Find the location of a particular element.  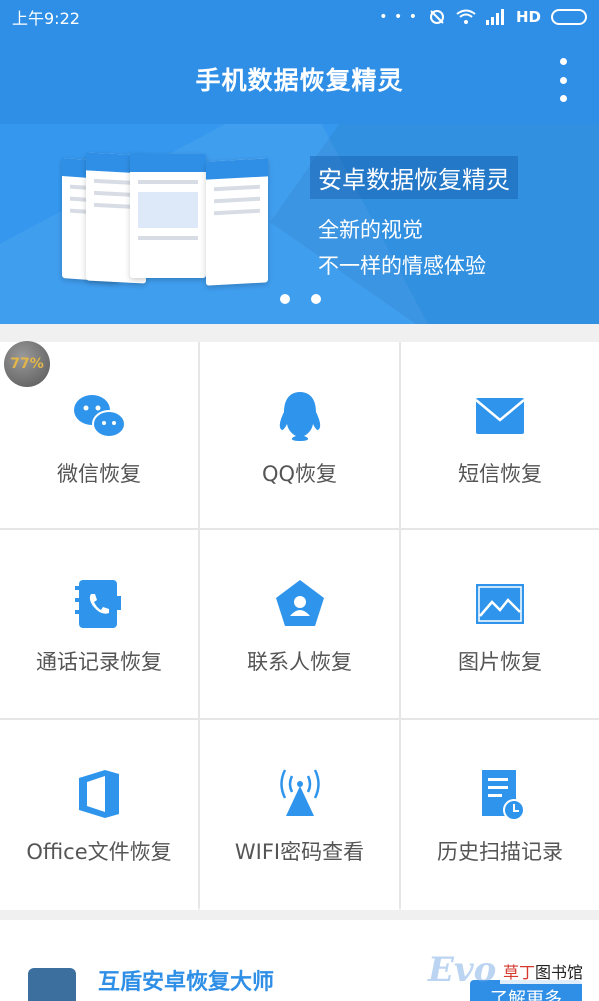

office-icon is located at coordinates (99, 794).